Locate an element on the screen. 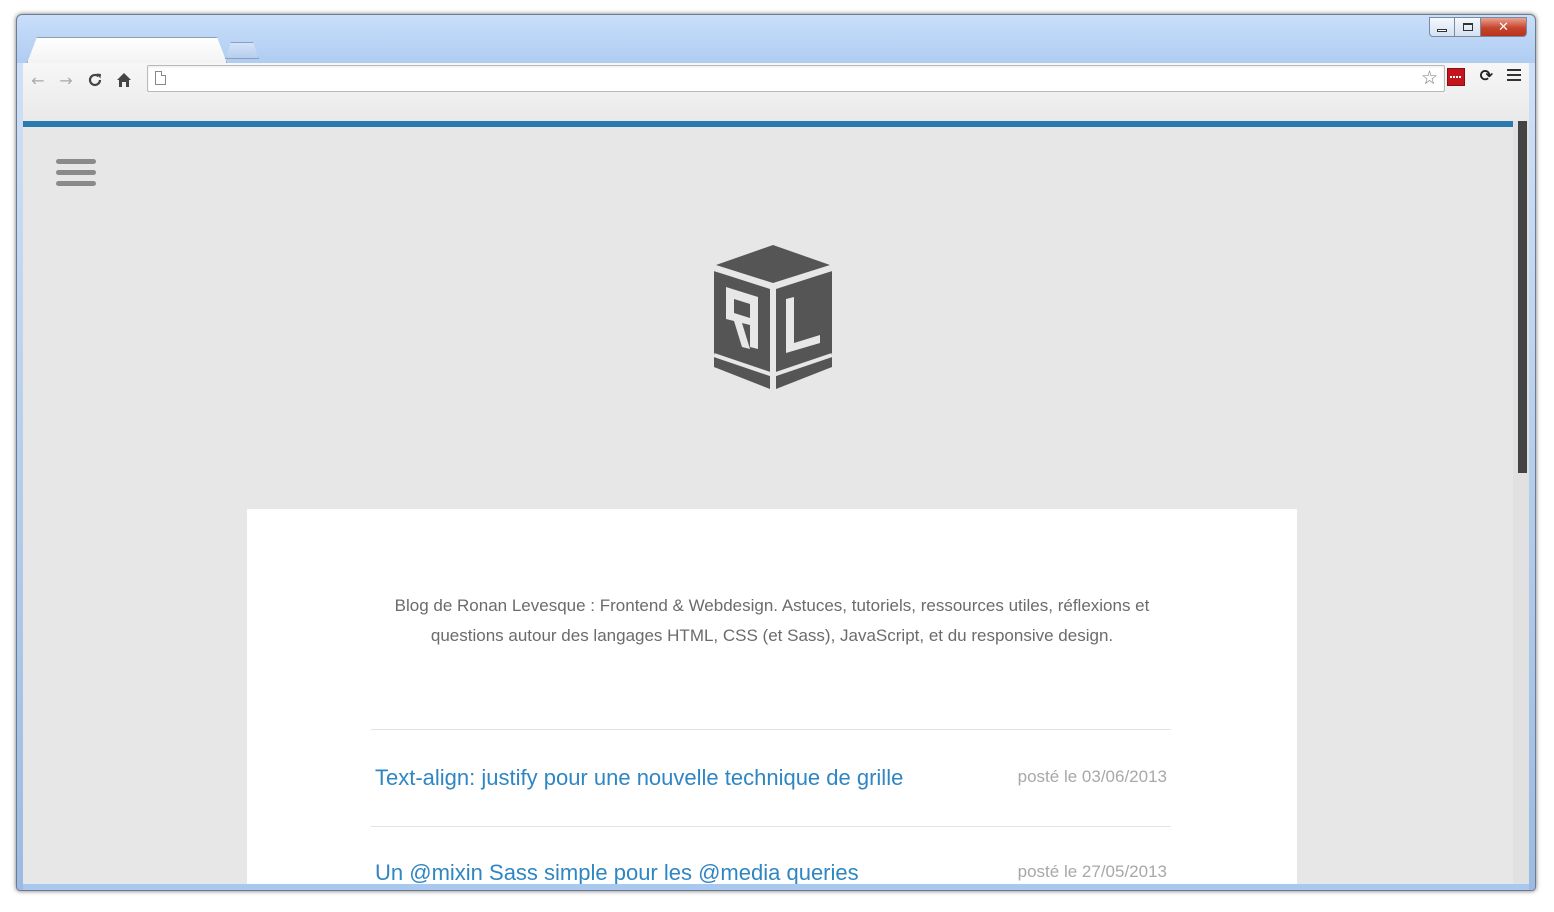 The image size is (1554, 912). site-logo is located at coordinates (773, 318).